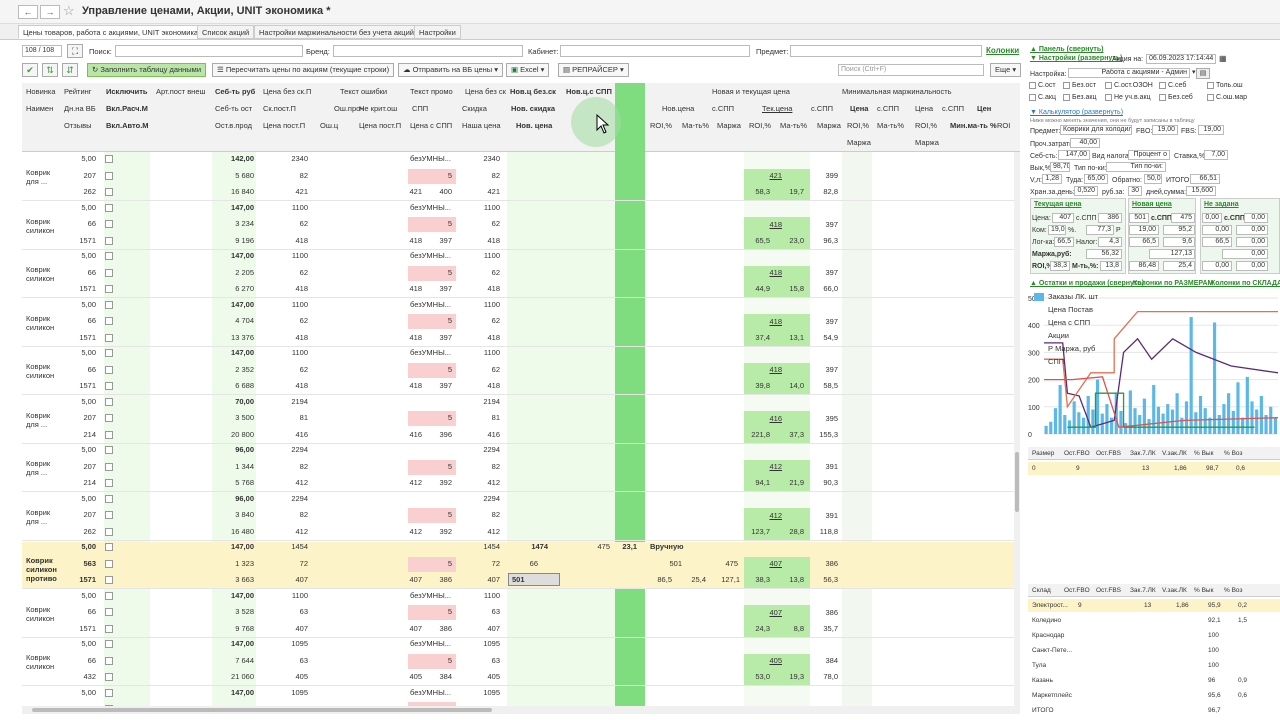 This screenshot has width=1280, height=720. What do you see at coordinates (763, 661) in the screenshot?
I see `curprice-cell: 405` at bounding box center [763, 661].